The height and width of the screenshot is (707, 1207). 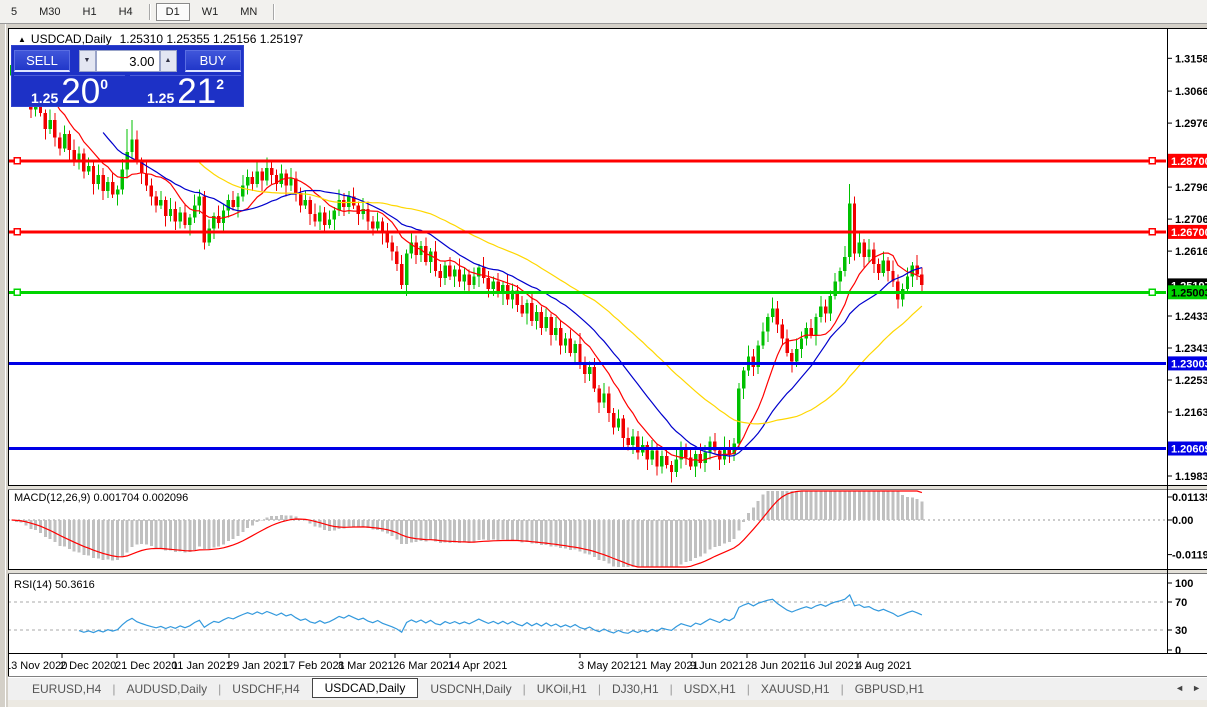 What do you see at coordinates (213, 61) in the screenshot?
I see `buy-button: BUY` at bounding box center [213, 61].